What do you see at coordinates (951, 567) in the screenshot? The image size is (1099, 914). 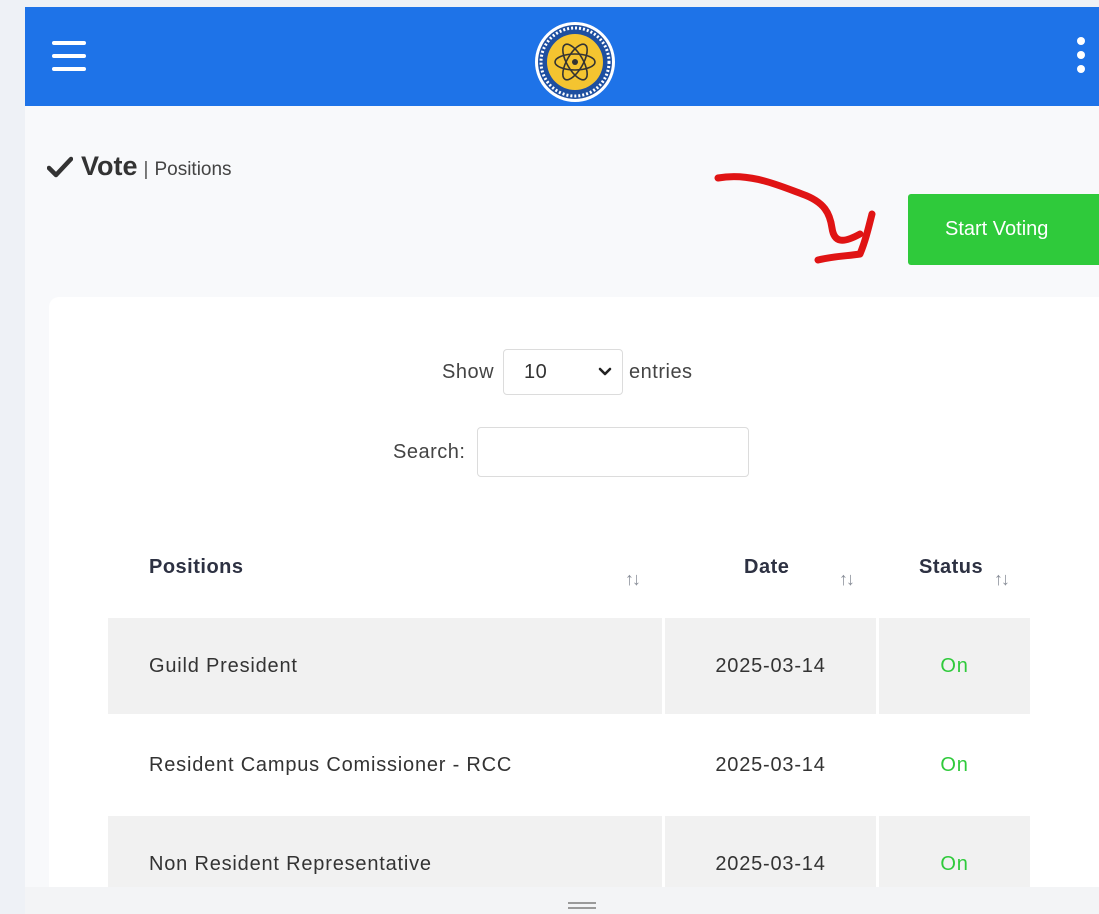 I see `column-header-status: Status` at bounding box center [951, 567].